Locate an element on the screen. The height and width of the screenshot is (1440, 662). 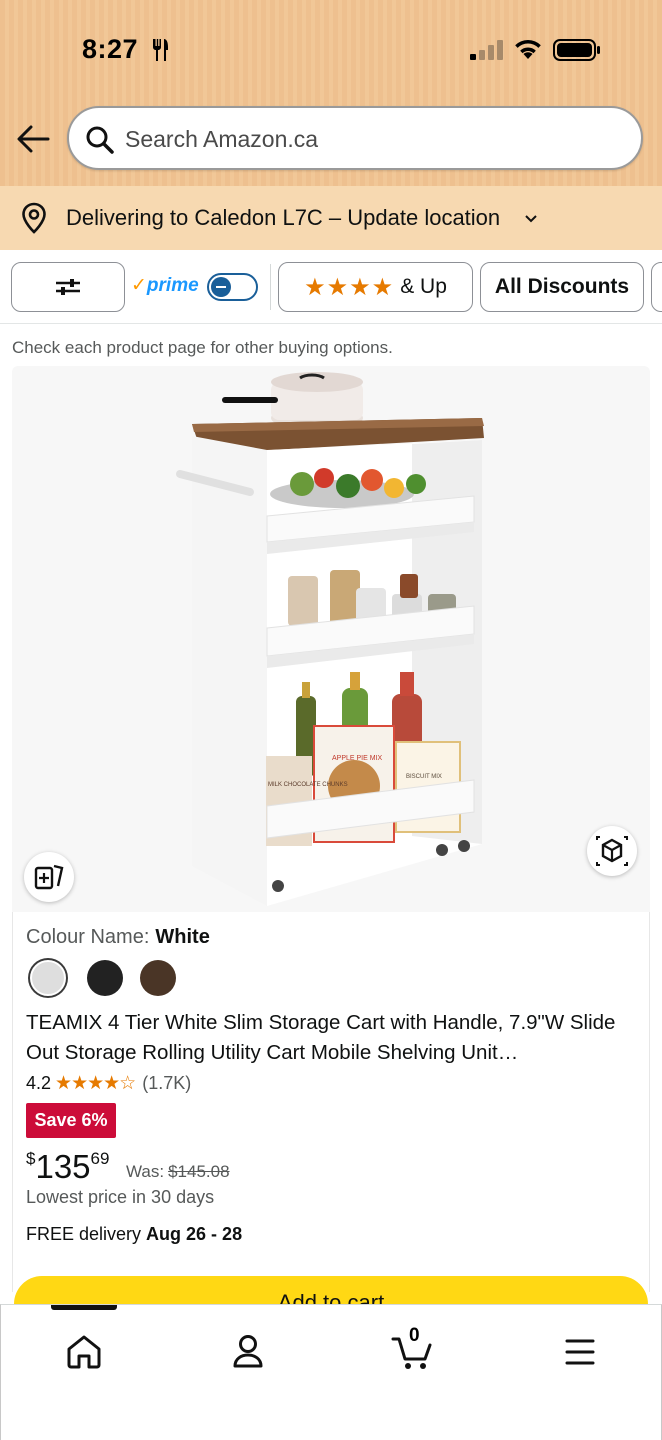
nav-cart: 0 is located at coordinates (414, 1351).